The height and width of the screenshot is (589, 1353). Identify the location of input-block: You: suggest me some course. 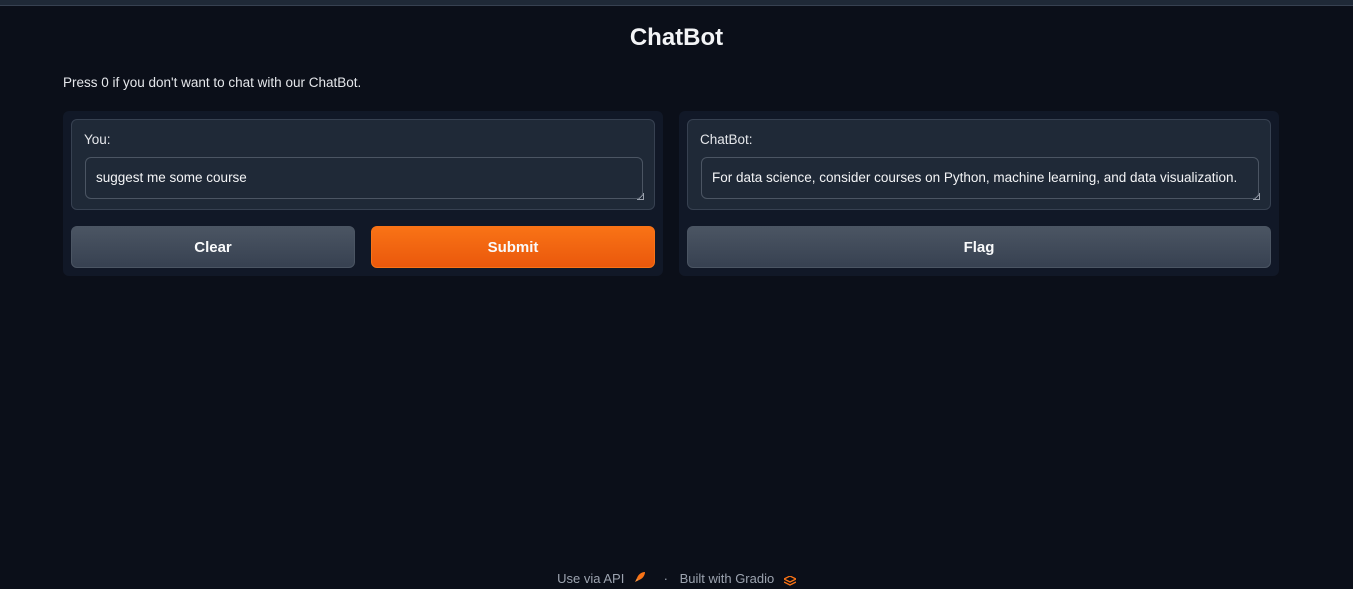
(363, 164).